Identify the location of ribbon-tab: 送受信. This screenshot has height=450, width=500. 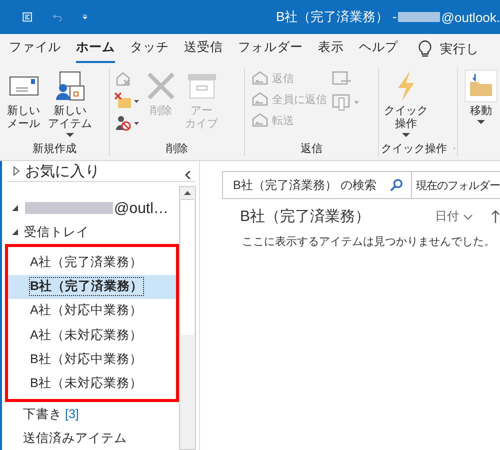
(203, 49).